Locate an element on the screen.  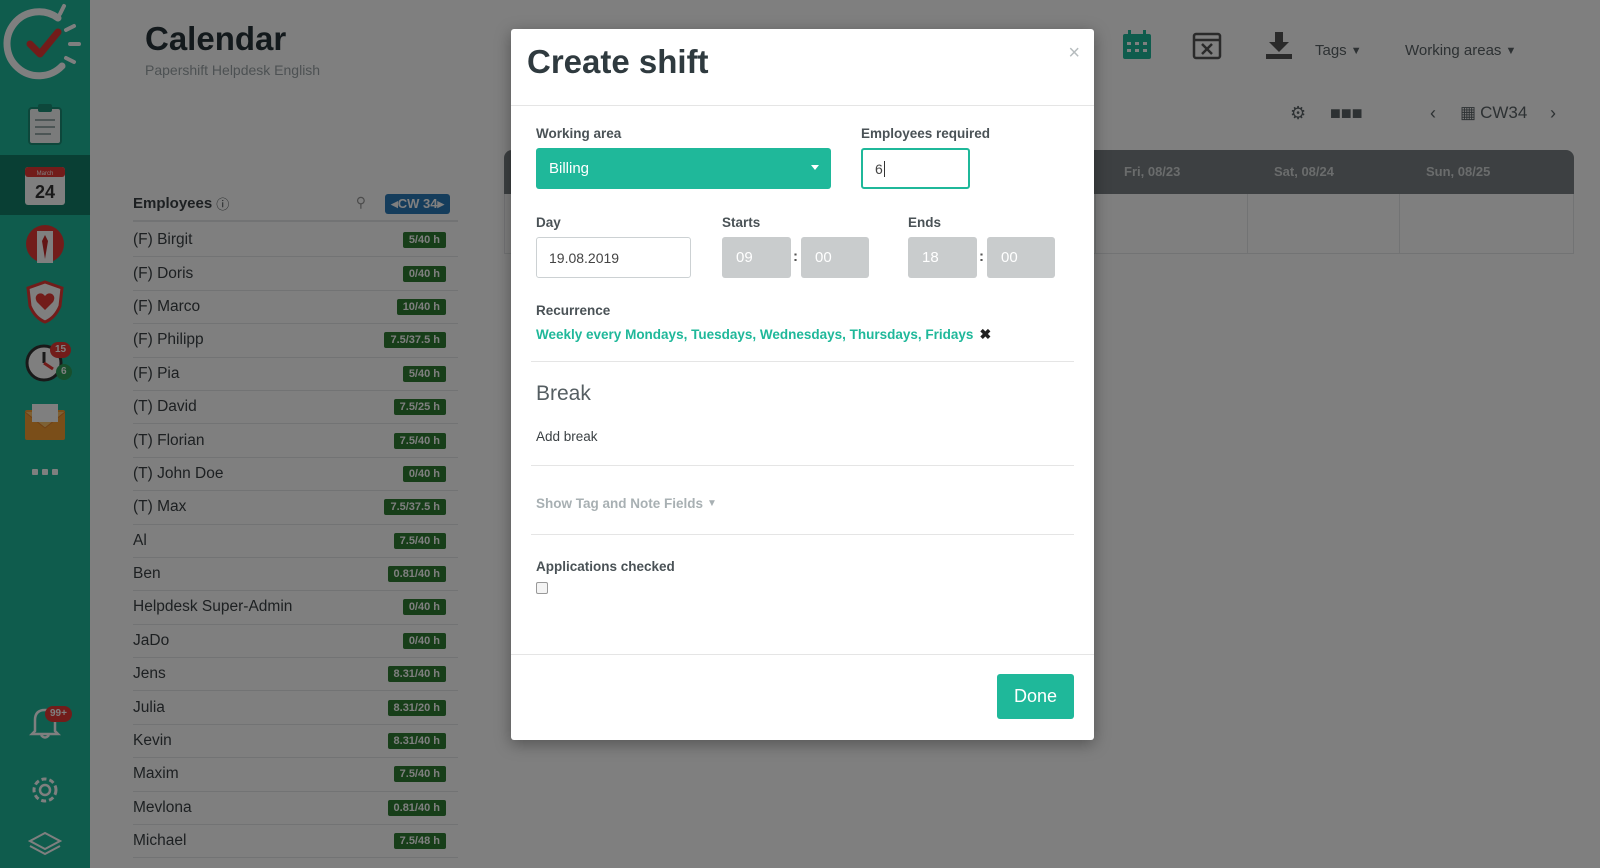
done-button: Done is located at coordinates (1035, 696).